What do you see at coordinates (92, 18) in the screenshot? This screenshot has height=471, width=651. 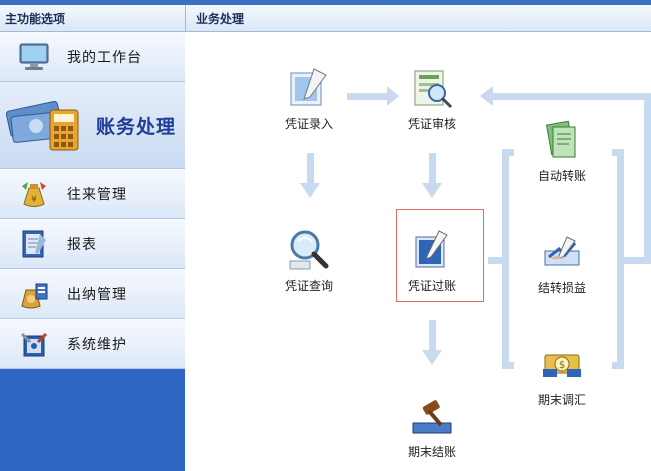 I see `sidebar-header: 主功能选项` at bounding box center [92, 18].